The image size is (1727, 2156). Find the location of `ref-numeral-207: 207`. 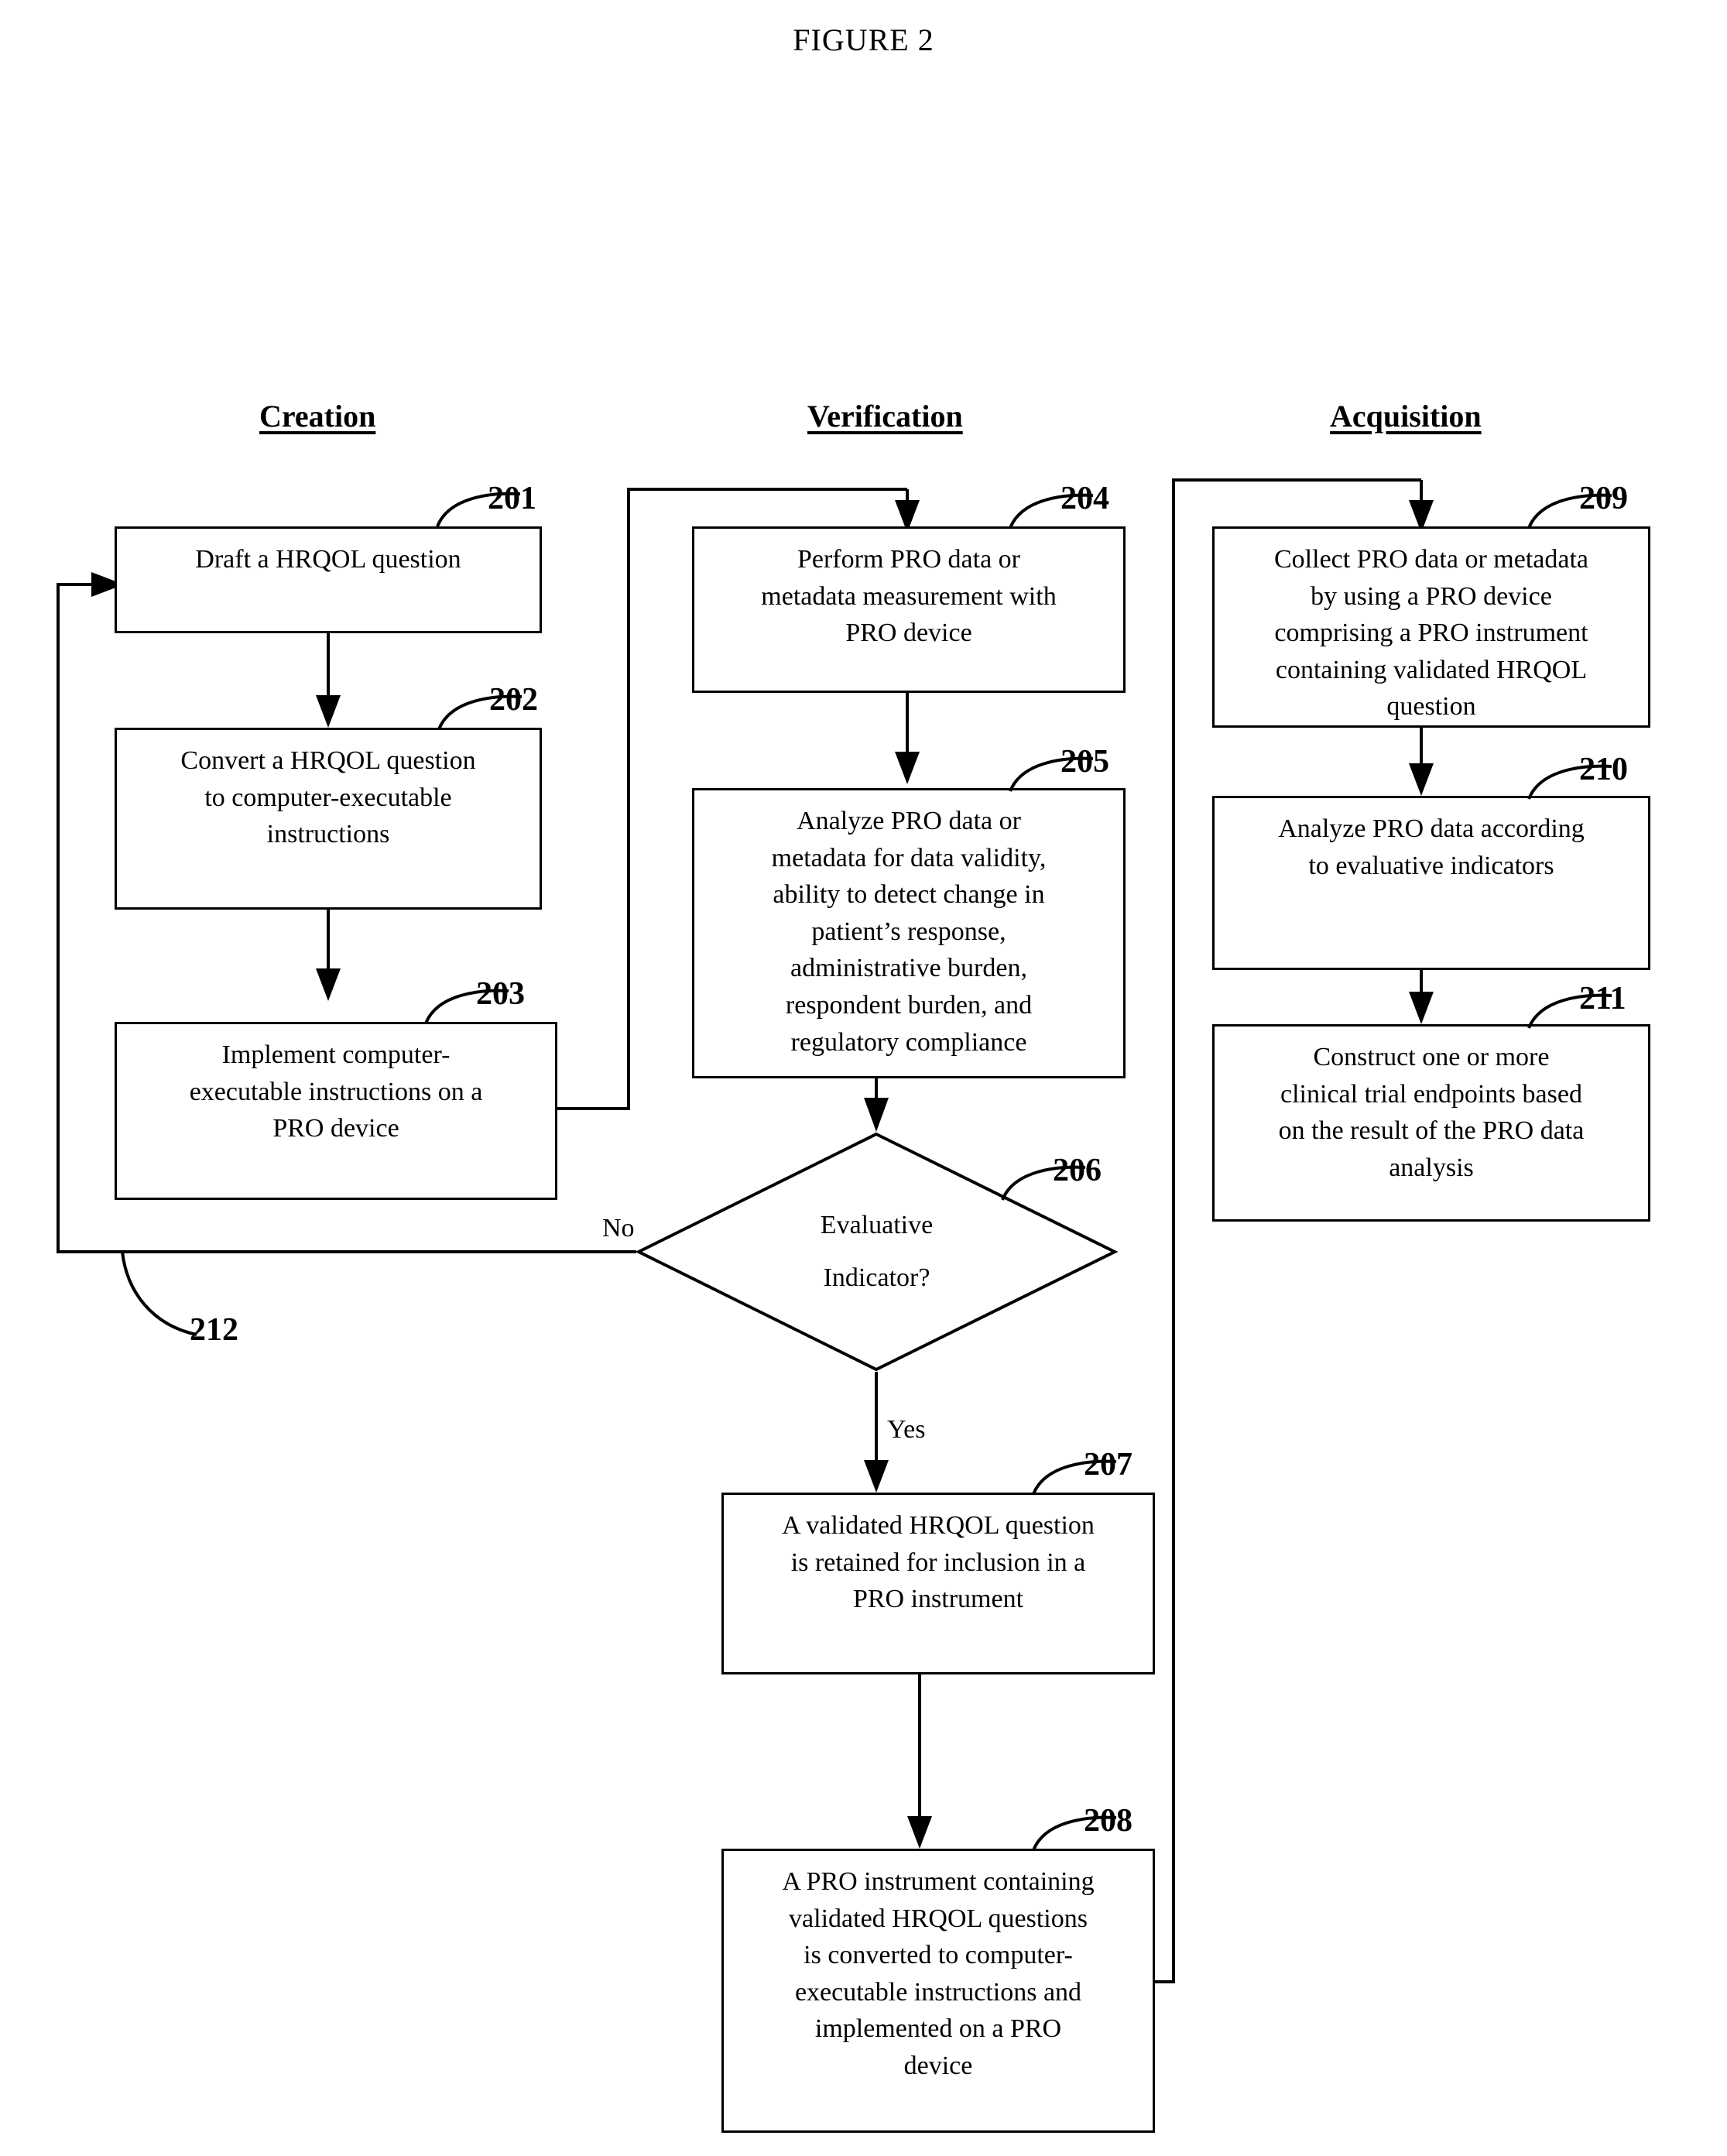

ref-numeral-207: 207 is located at coordinates (1108, 1464).